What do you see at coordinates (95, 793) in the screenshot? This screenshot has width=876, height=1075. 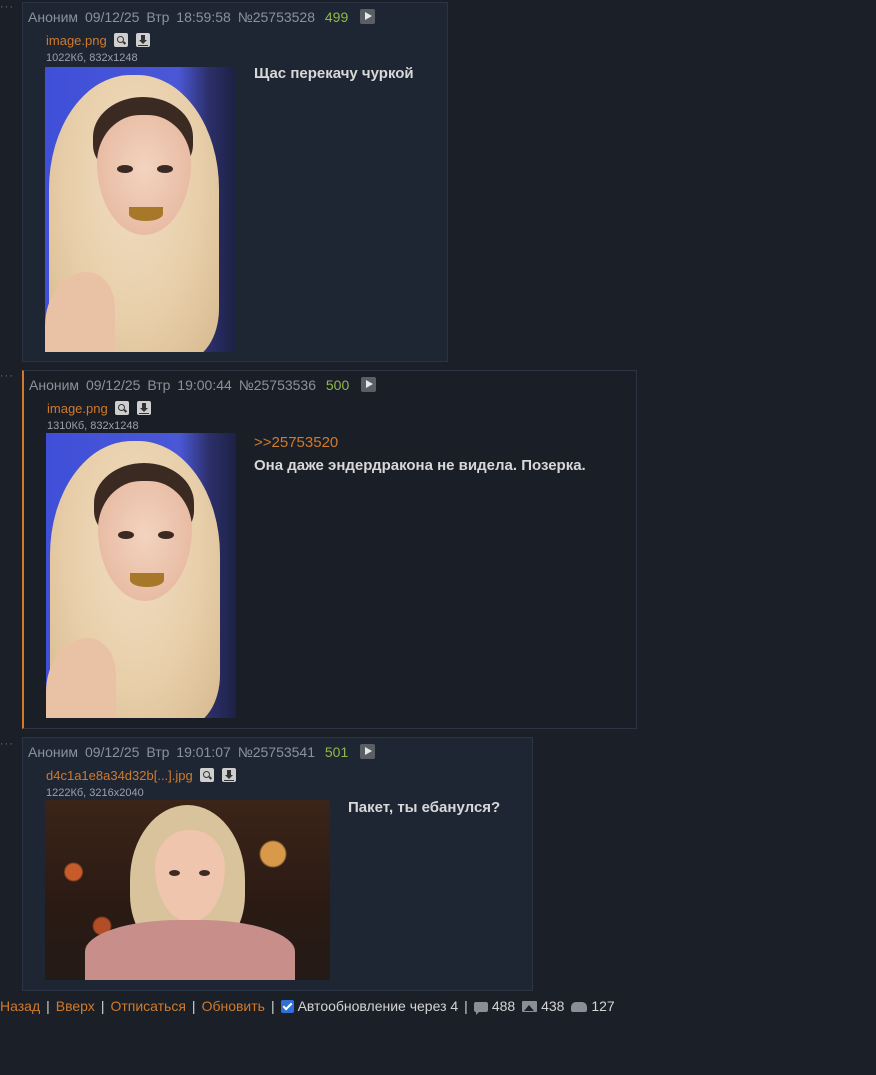 I see `file-meta: 1222Кб, 3216x2040` at bounding box center [95, 793].